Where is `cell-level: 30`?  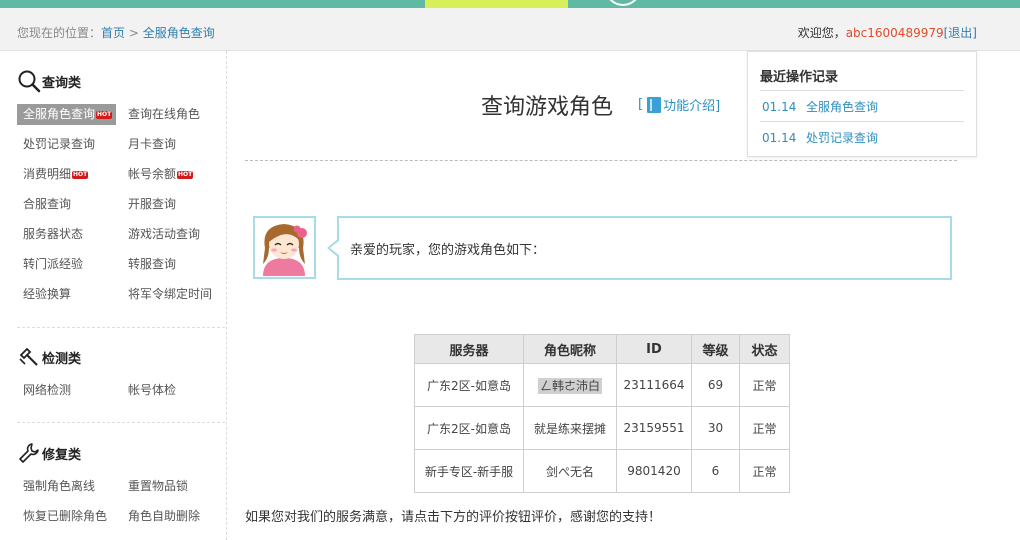 cell-level: 30 is located at coordinates (715, 428).